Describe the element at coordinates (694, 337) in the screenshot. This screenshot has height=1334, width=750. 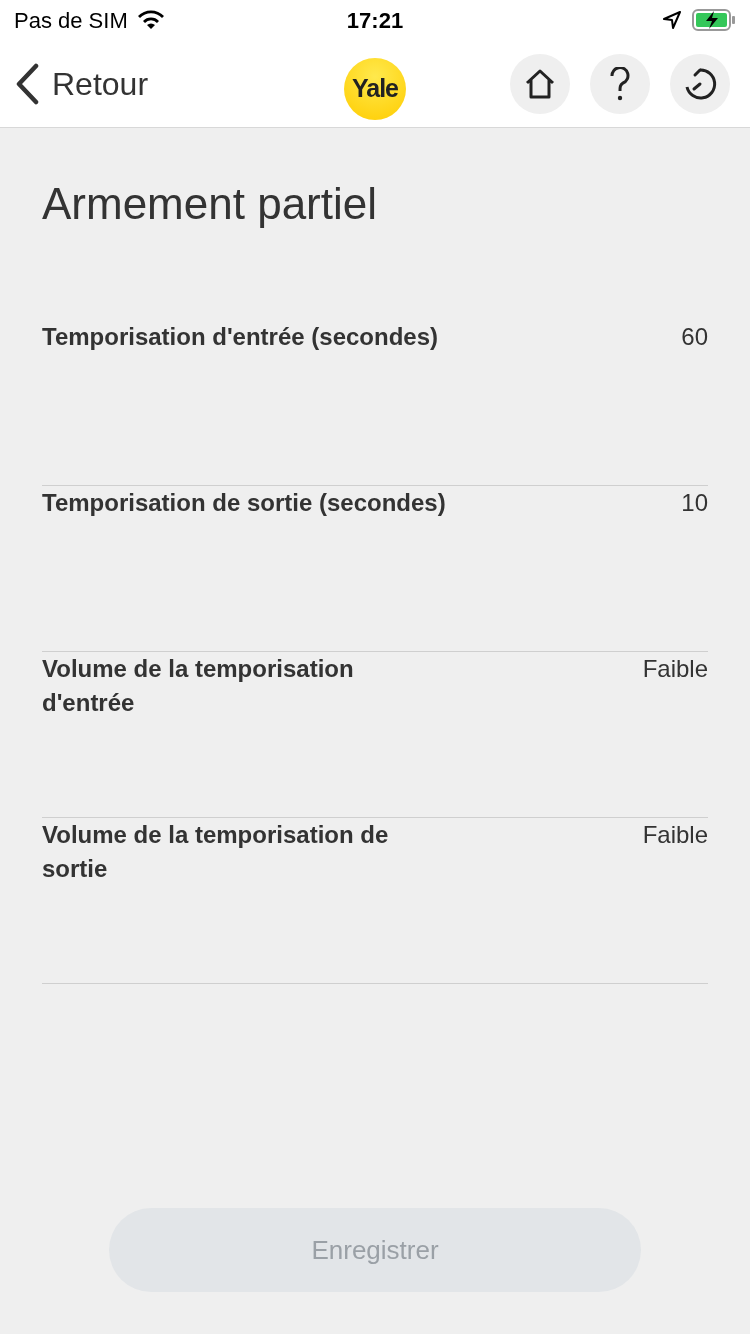
I see `setting-value: 60` at that location.